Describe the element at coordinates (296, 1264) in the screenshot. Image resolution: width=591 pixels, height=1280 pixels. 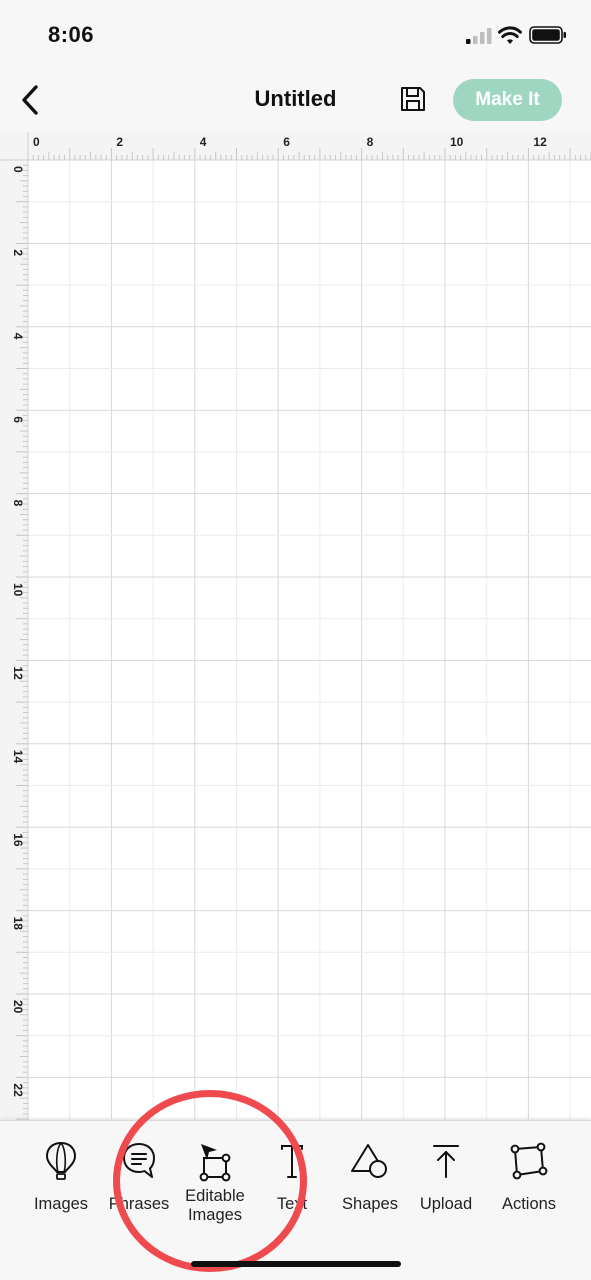
I see `home-indicator` at that location.